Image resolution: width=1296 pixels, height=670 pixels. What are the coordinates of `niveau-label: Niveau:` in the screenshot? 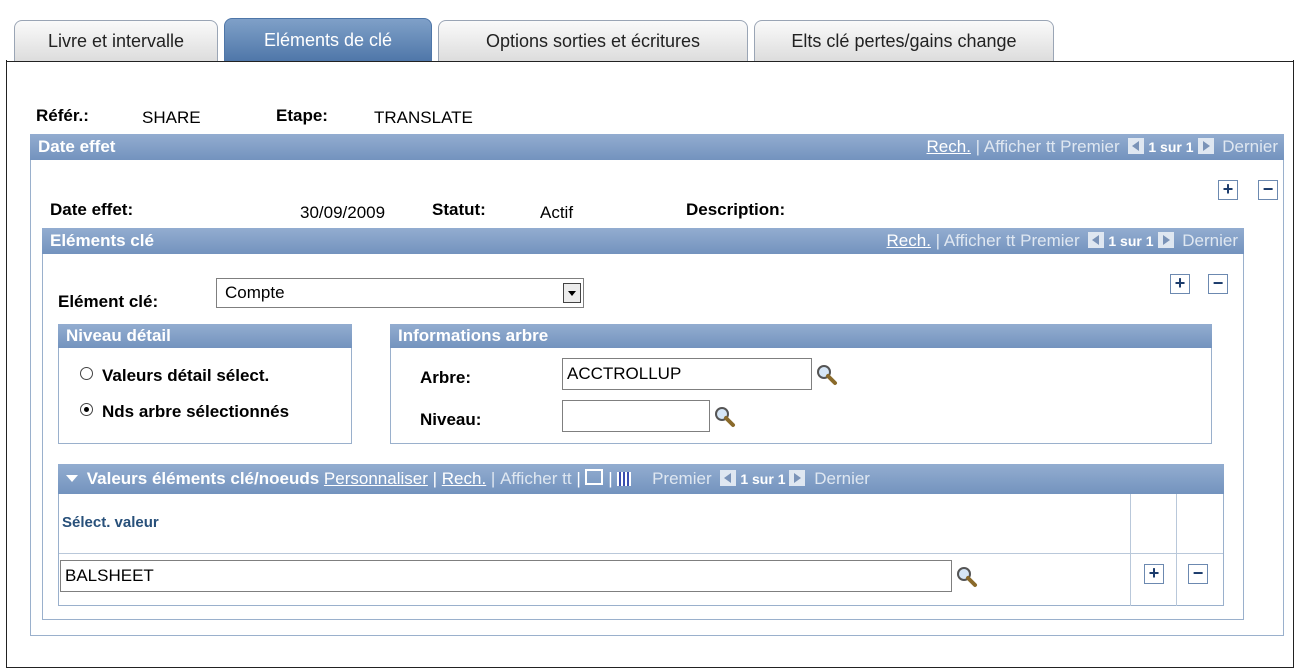 It's located at (451, 419).